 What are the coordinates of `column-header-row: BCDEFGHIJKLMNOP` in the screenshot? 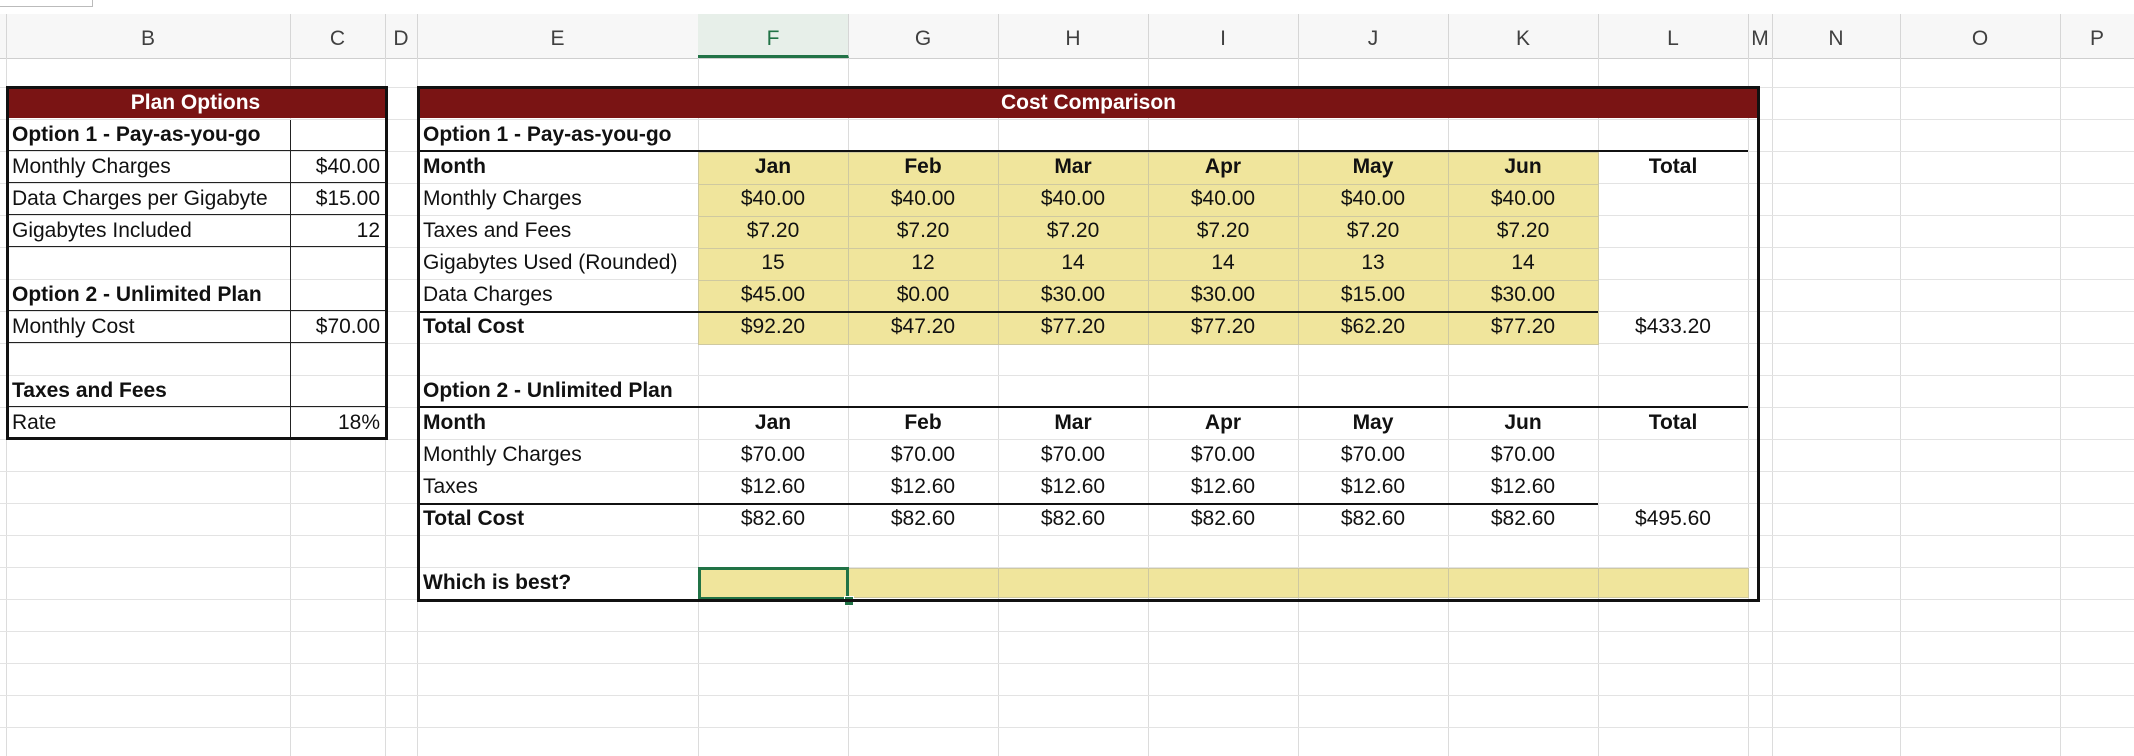 It's located at (1067, 36).